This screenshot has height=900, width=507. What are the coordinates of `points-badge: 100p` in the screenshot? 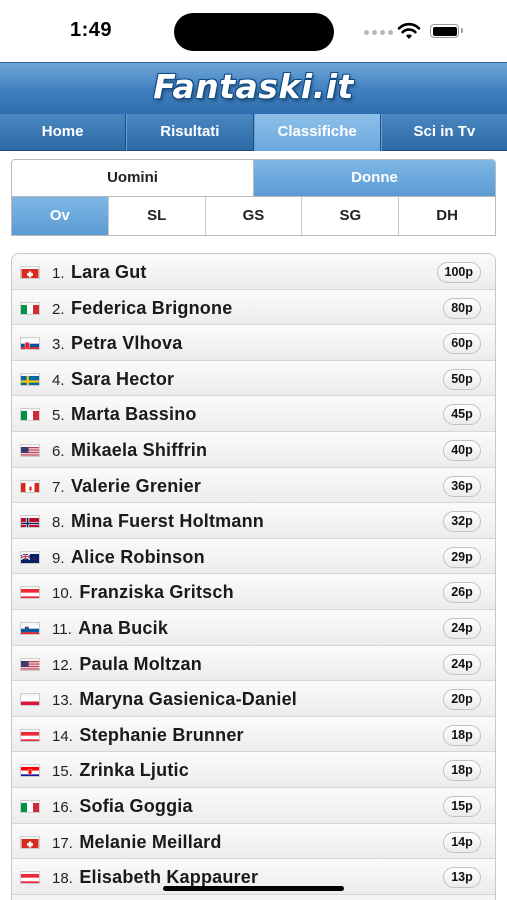 It's located at (458, 272).